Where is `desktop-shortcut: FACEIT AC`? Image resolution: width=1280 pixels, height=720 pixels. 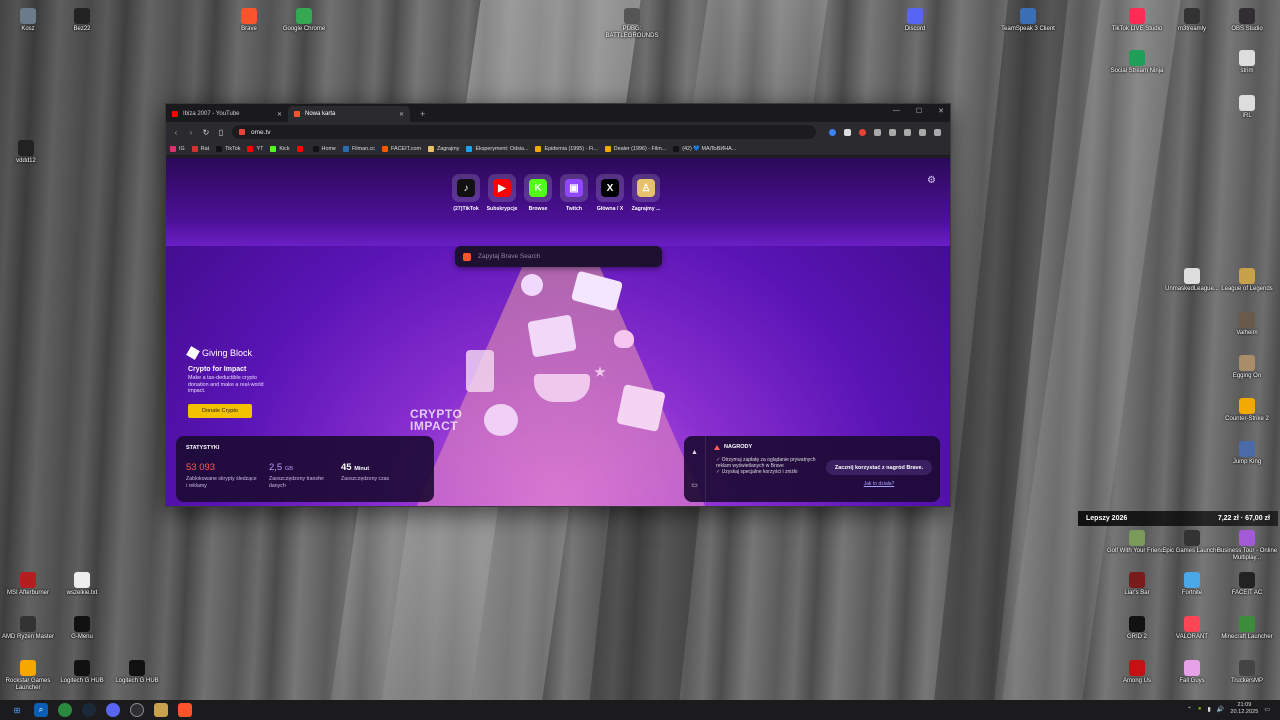
desktop-shortcut: FACEIT AC is located at coordinates (1247, 584).